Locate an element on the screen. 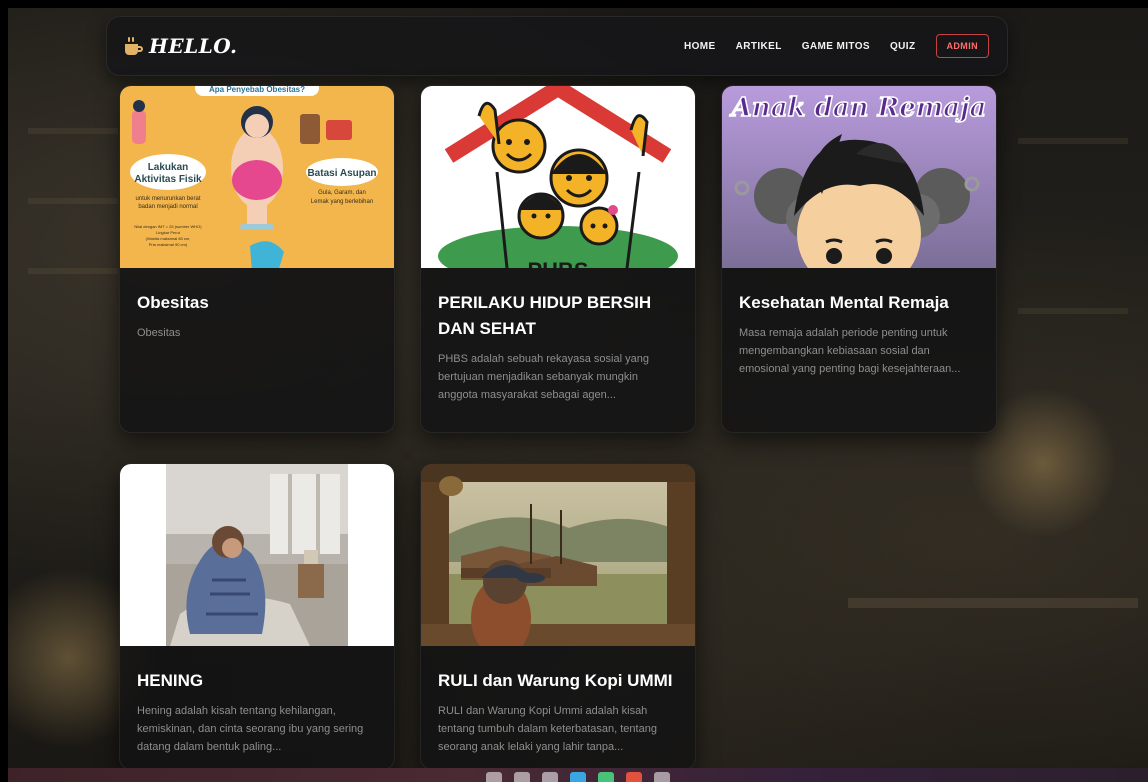  nav-quiz: QUIZ is located at coordinates (903, 46).